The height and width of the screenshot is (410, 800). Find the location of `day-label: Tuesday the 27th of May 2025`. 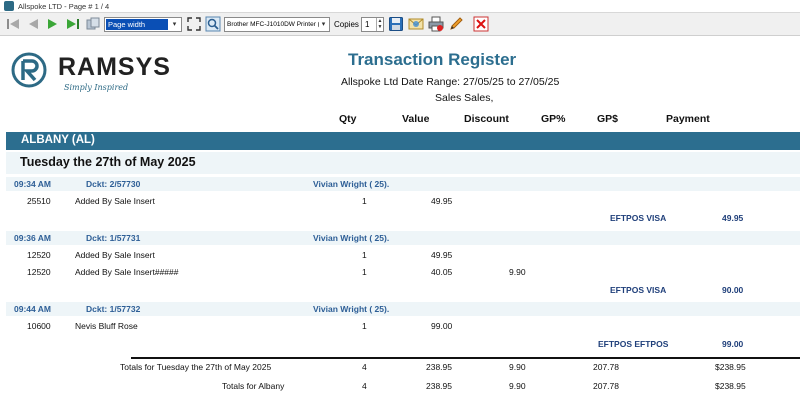

day-label: Tuesday the 27th of May 2025 is located at coordinates (108, 162).